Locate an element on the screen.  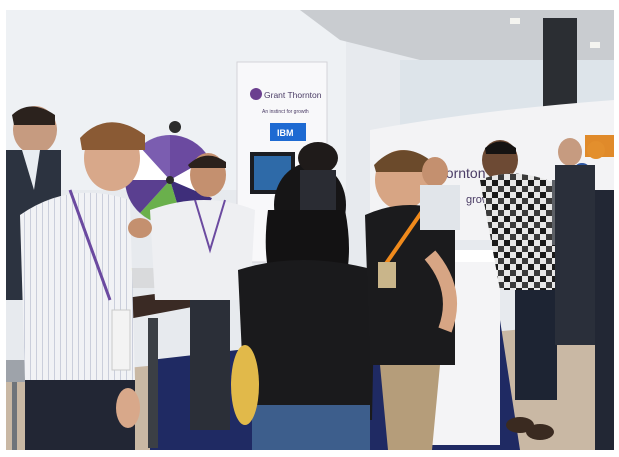
banner-brand-name: Grant Thornton is located at coordinates (293, 95).